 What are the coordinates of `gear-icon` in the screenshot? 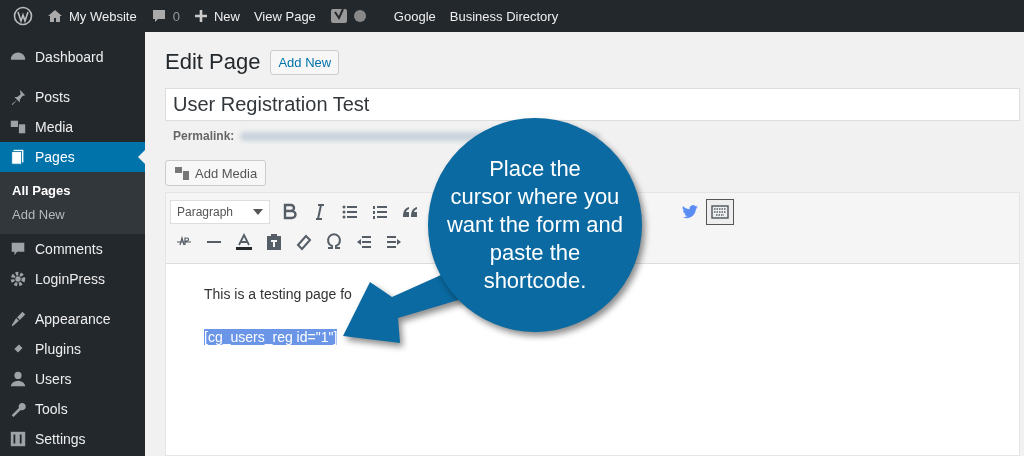 It's located at (18, 279).